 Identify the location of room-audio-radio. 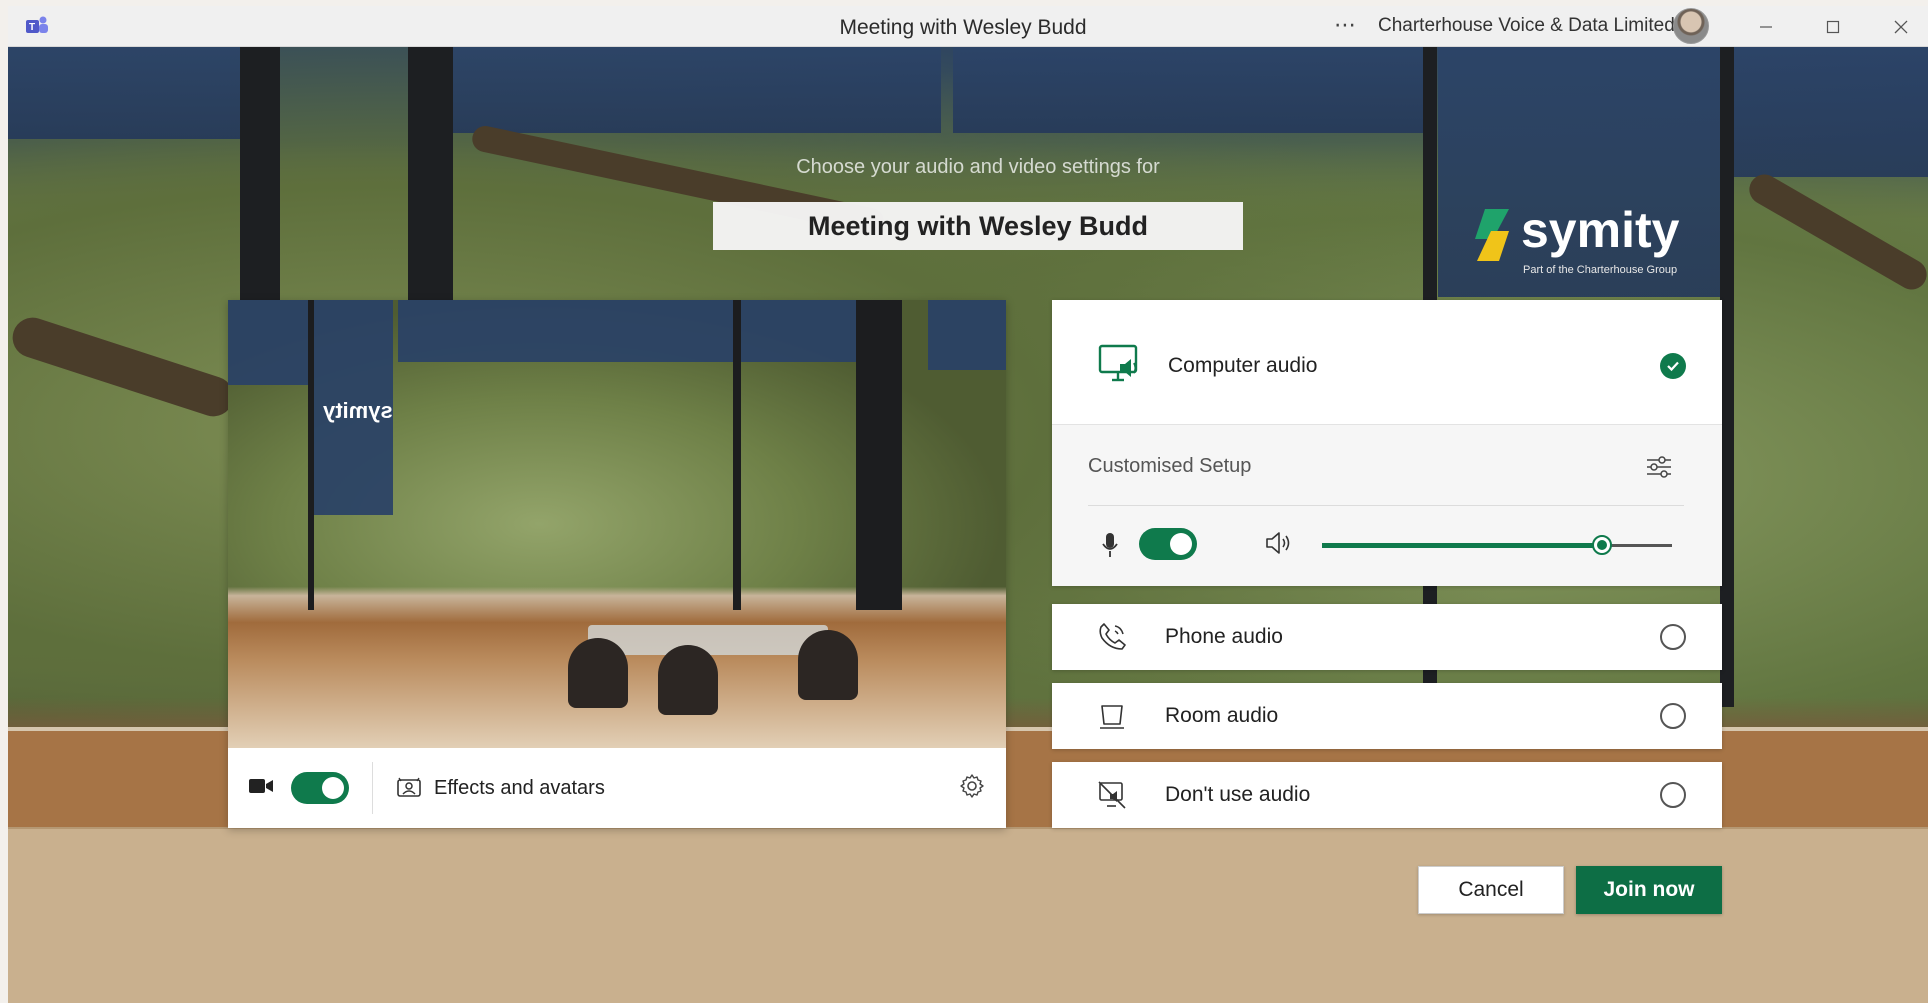
(1673, 716).